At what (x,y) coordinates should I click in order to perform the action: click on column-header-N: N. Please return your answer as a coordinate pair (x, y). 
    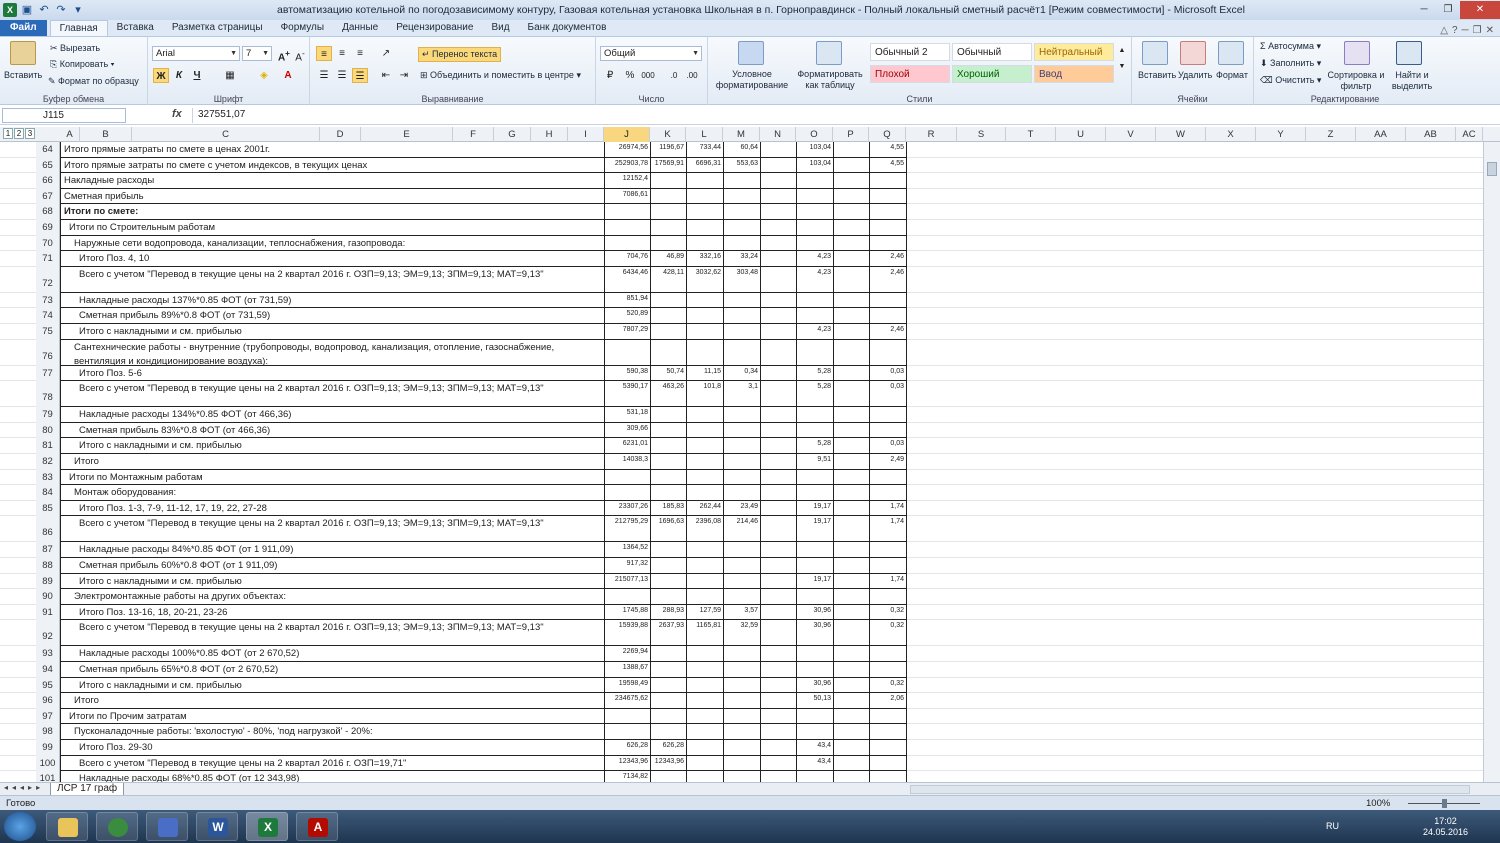
    Looking at the image, I should click on (778, 134).